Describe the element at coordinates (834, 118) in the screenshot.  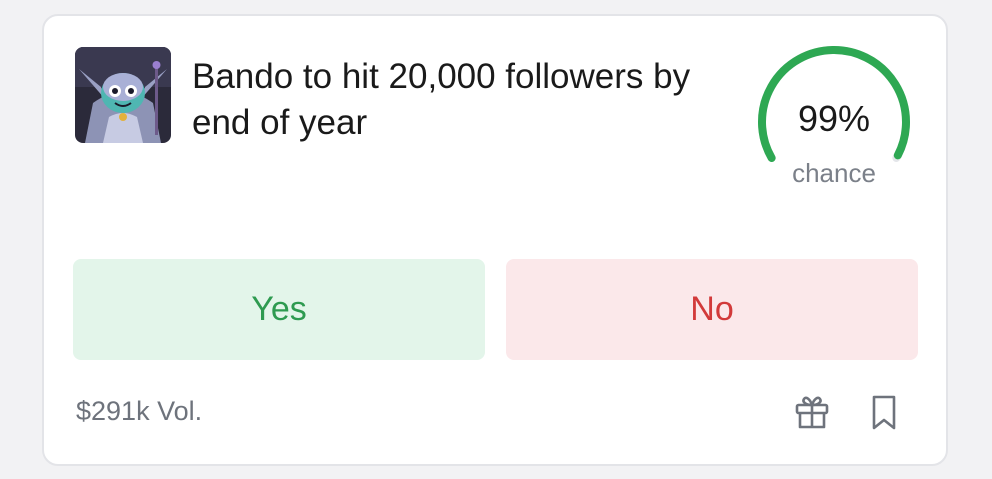
I see `chance-value: 99%` at that location.